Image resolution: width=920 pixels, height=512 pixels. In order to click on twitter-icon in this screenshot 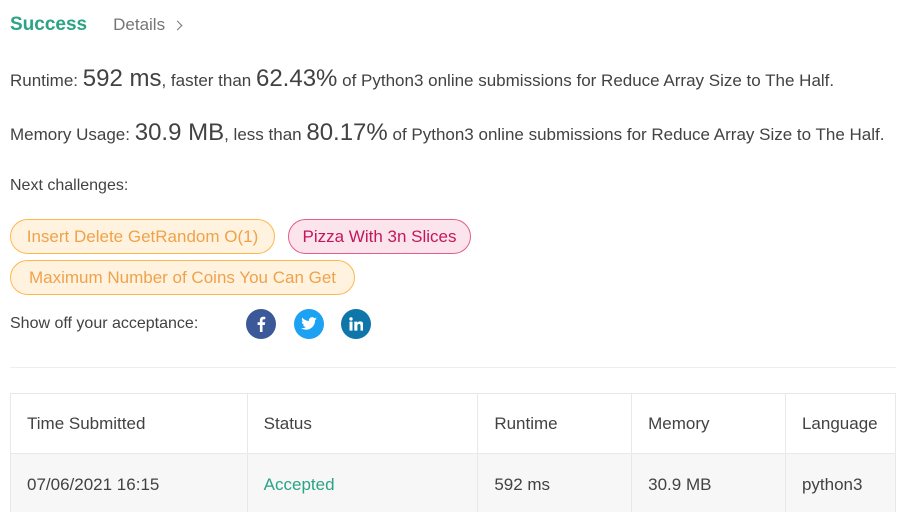, I will do `click(309, 324)`.